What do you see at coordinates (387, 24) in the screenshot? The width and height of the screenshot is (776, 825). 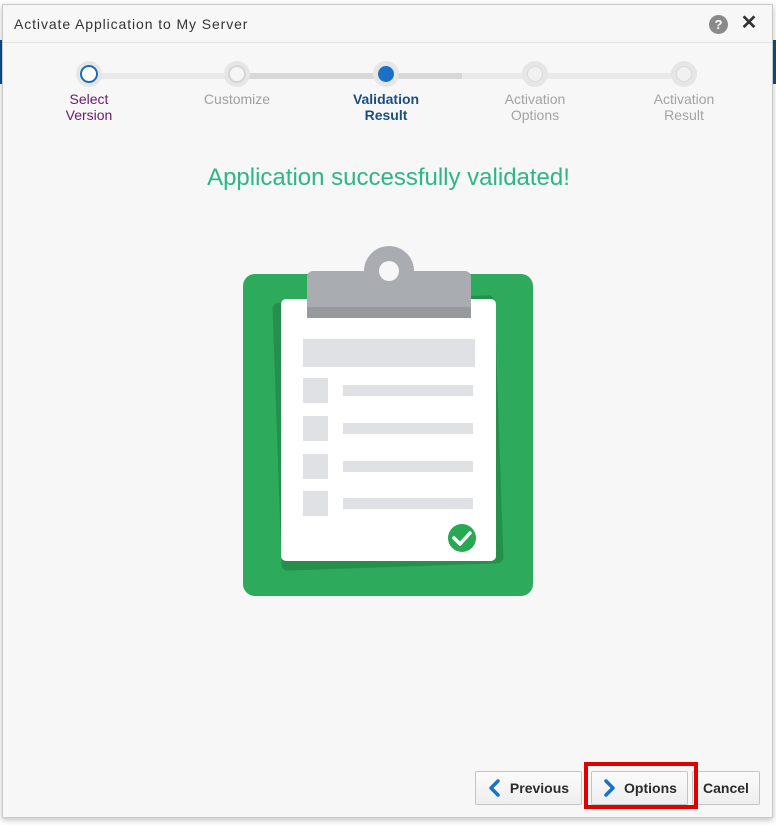 I see `dialog-titlebar: Activate Application to My Server ? ✕` at bounding box center [387, 24].